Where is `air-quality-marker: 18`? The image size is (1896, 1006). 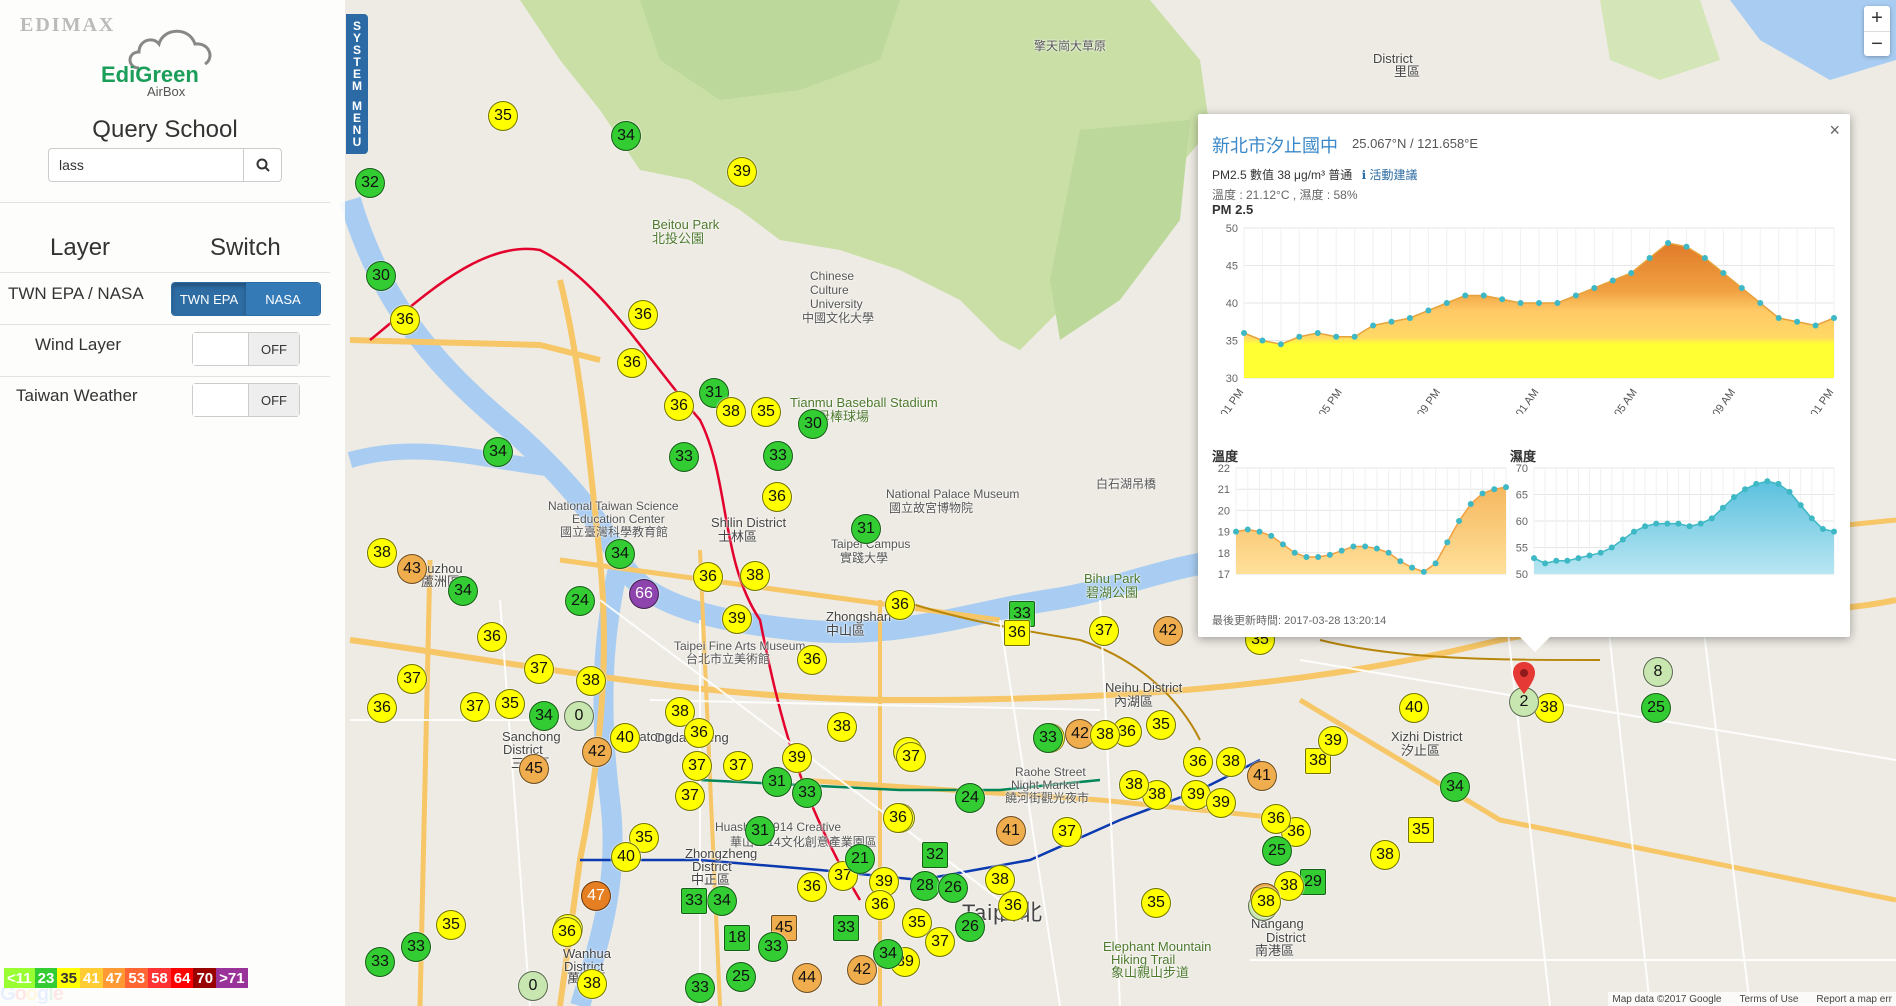 air-quality-marker: 18 is located at coordinates (737, 938).